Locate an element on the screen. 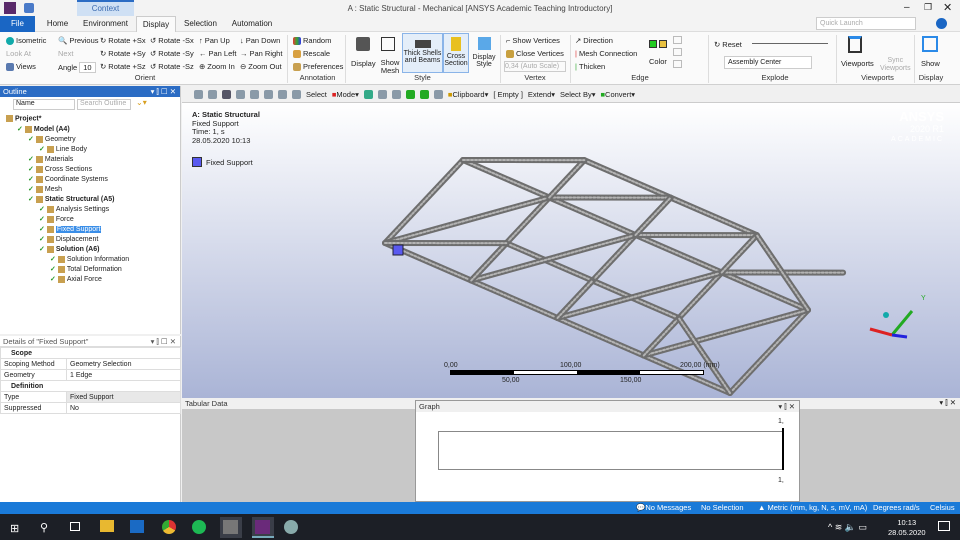 Image resolution: width=960 pixels, height=540 pixels. close-vertices-button: Close Vertices is located at coordinates (535, 53).